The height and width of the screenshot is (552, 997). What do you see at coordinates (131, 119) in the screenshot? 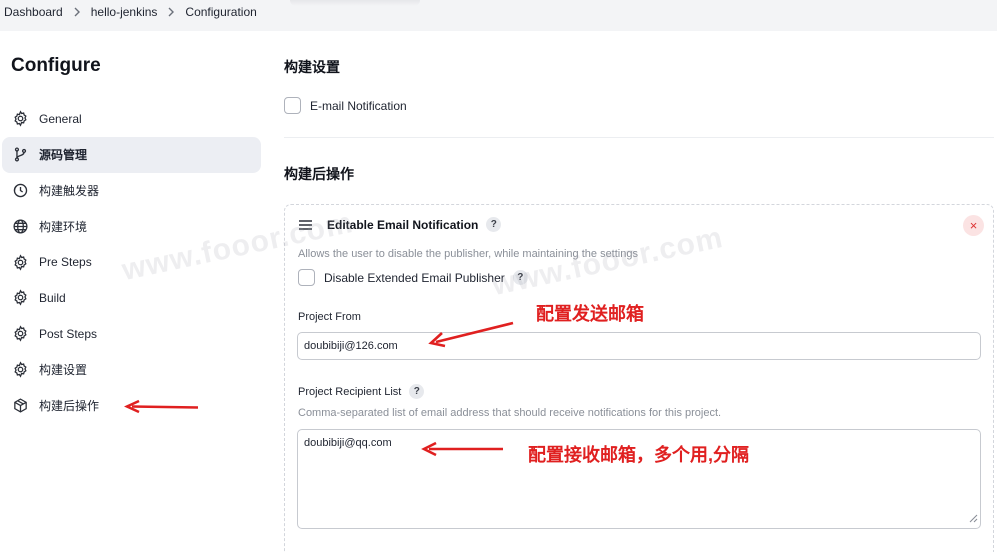
I see `sidebar-item-general: General` at bounding box center [131, 119].